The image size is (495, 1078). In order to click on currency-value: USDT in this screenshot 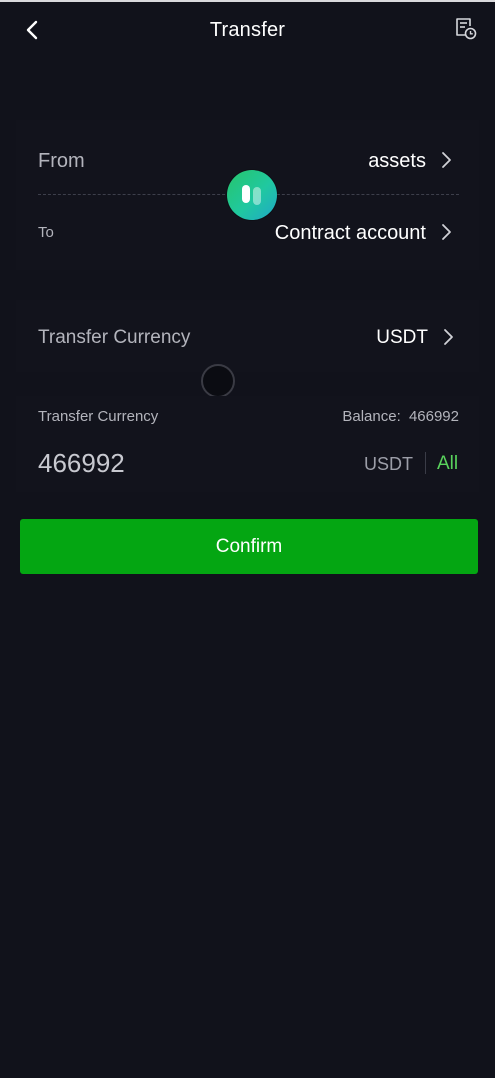, I will do `click(402, 337)`.